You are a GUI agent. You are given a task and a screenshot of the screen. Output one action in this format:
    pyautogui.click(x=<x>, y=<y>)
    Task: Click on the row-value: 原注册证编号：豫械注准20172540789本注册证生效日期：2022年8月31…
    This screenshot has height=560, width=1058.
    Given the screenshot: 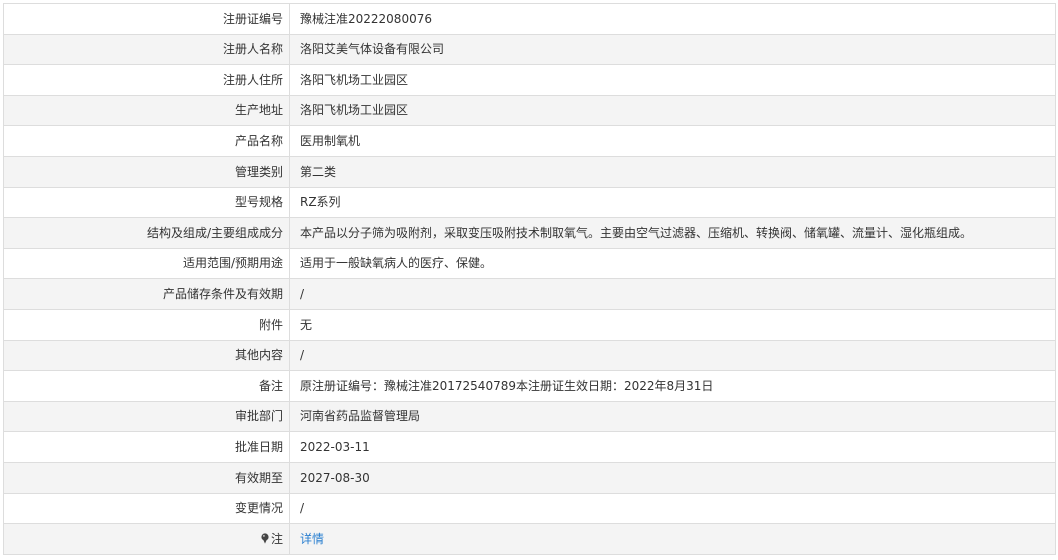 What is the action you would take?
    pyautogui.click(x=672, y=386)
    